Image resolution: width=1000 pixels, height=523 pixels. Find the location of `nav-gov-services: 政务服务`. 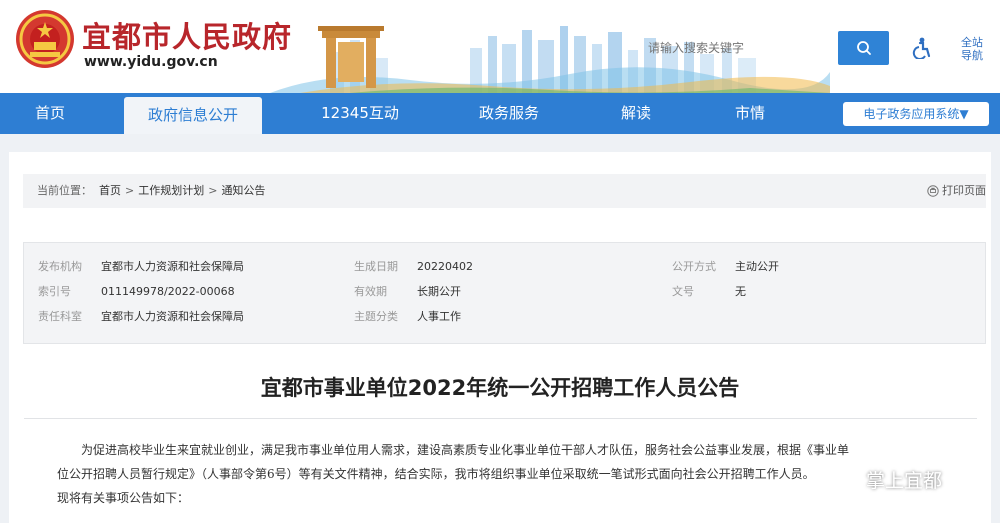

nav-gov-services: 政务服务 is located at coordinates (509, 113).